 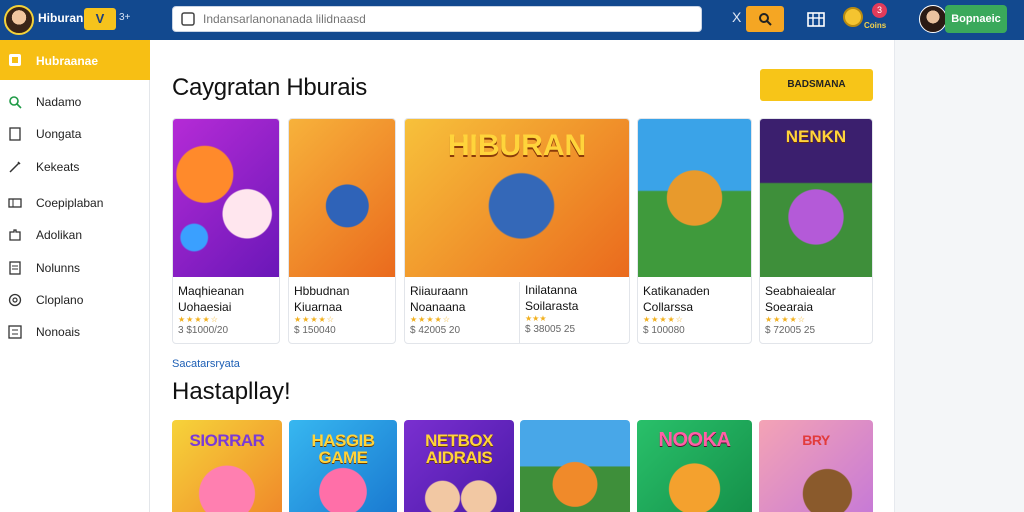 I want to click on sidebar-item-label: Uongata, so click(x=59, y=134).